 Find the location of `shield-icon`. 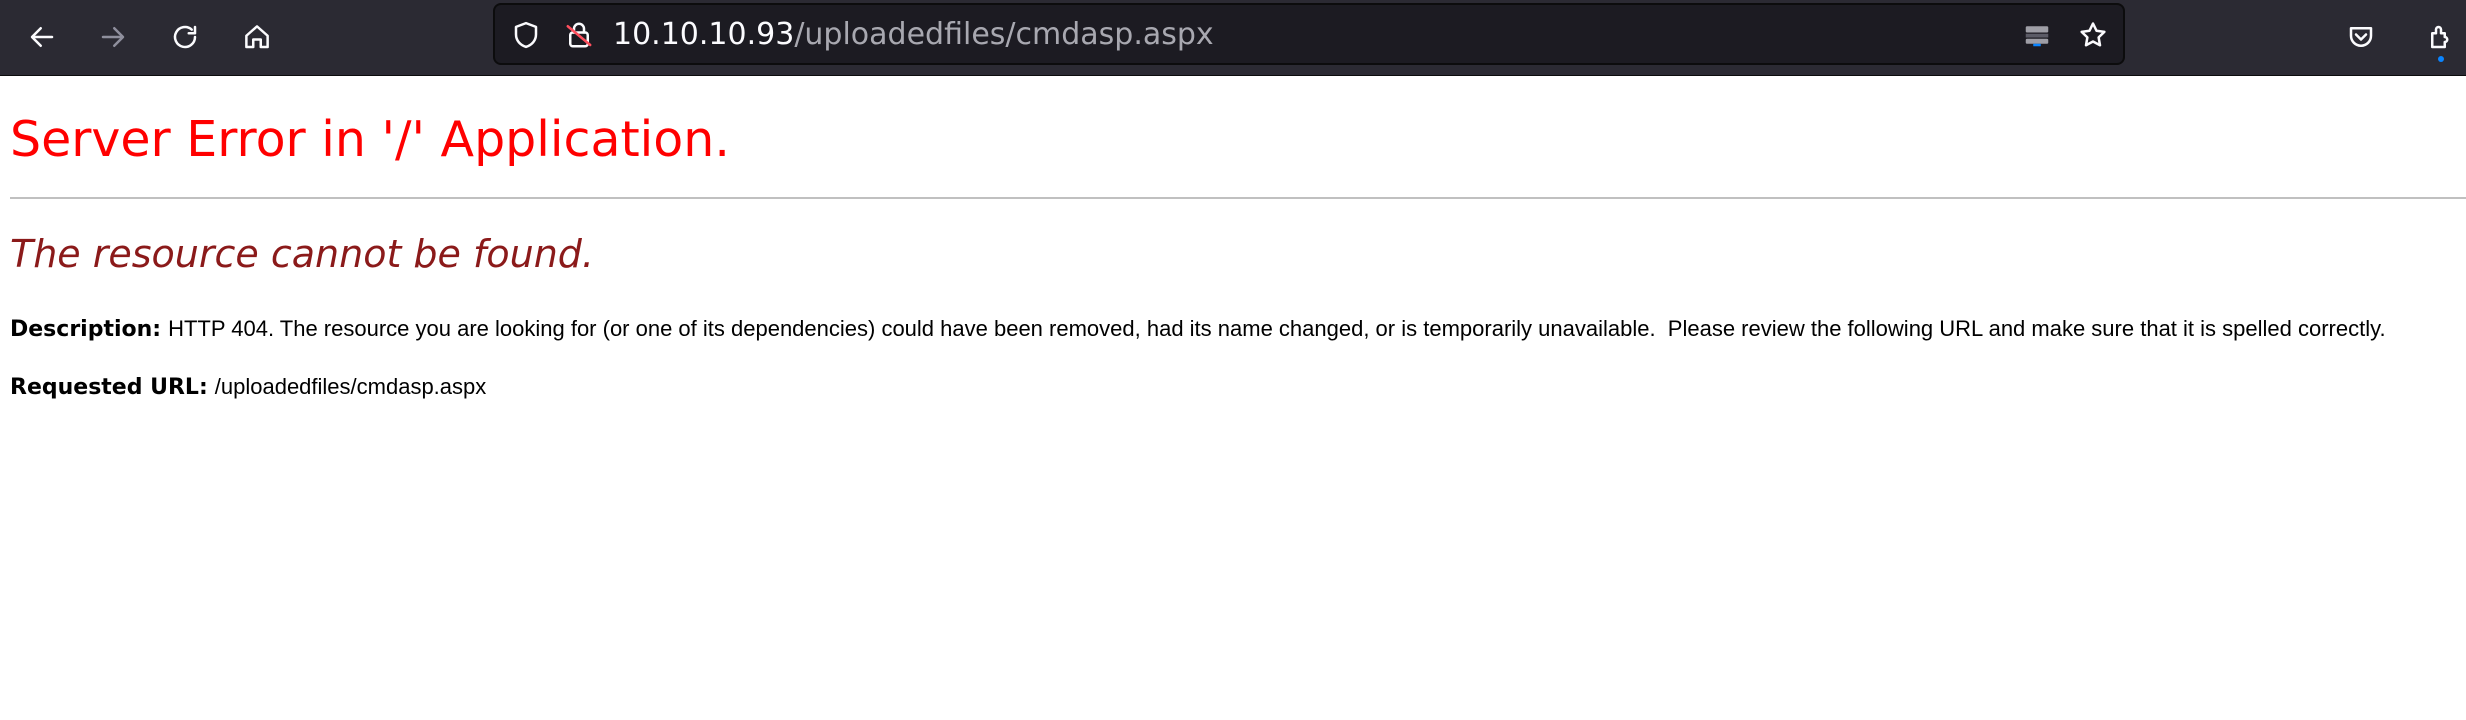

shield-icon is located at coordinates (526, 35).